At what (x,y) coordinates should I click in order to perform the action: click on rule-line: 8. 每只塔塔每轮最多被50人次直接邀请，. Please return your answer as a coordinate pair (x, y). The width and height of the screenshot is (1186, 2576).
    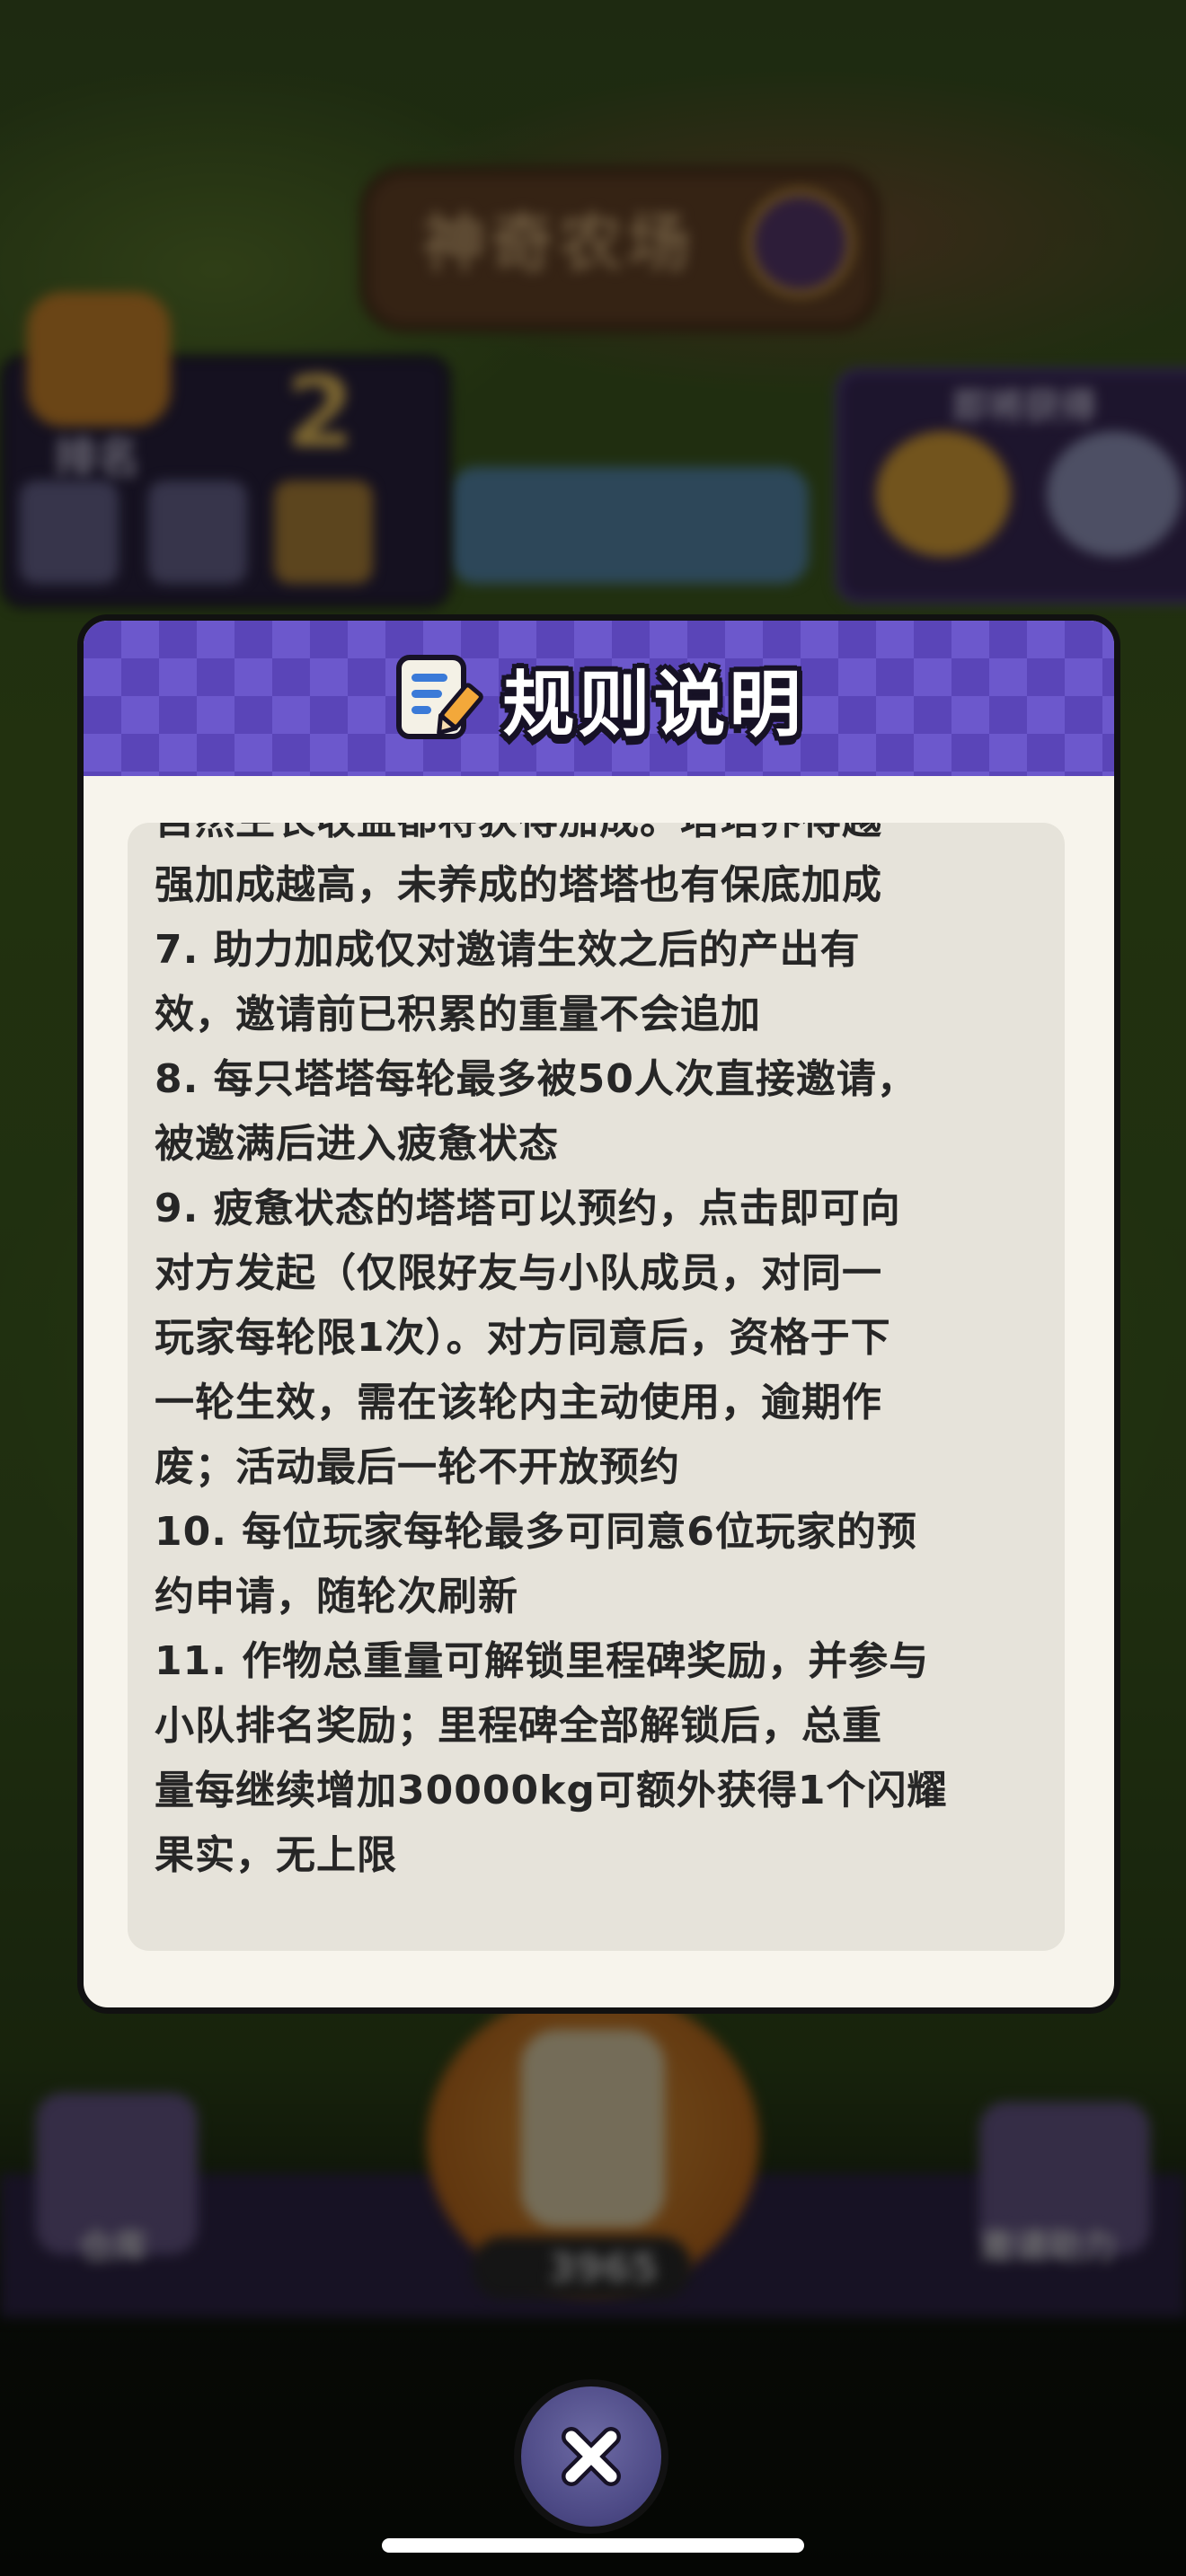
    Looking at the image, I should click on (536, 1079).